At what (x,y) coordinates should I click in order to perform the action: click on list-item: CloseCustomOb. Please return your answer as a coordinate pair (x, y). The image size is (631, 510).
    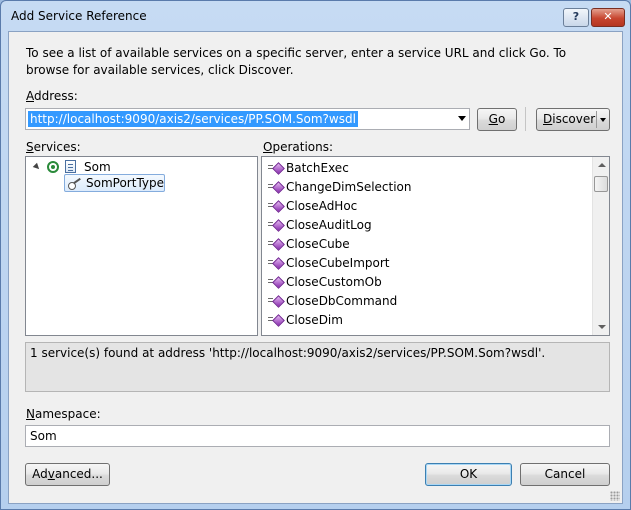
    Looking at the image, I should click on (325, 282).